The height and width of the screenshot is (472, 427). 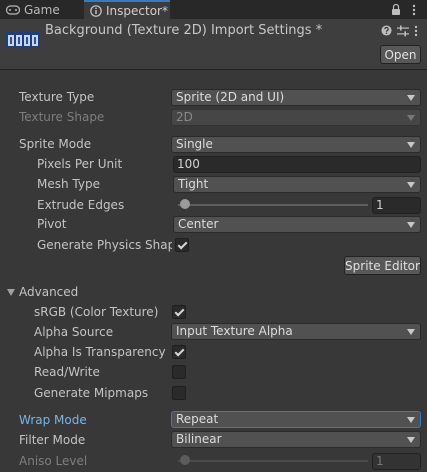 What do you see at coordinates (182, 245) in the screenshot?
I see `generate-physics-shape-checkbox` at bounding box center [182, 245].